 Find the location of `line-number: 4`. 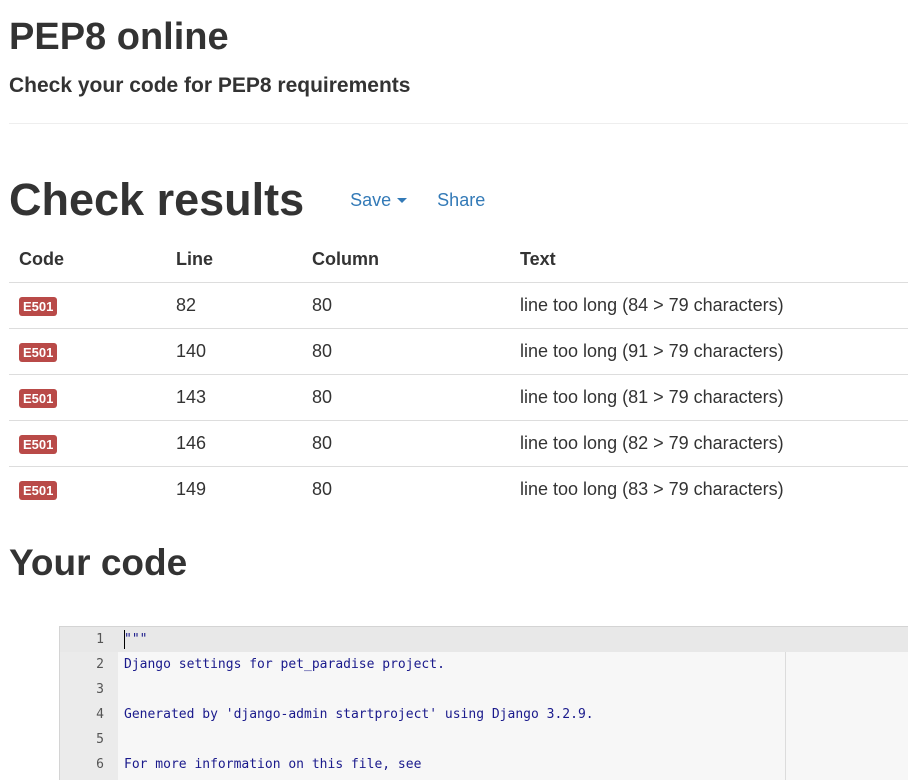

line-number: 4 is located at coordinates (100, 714).